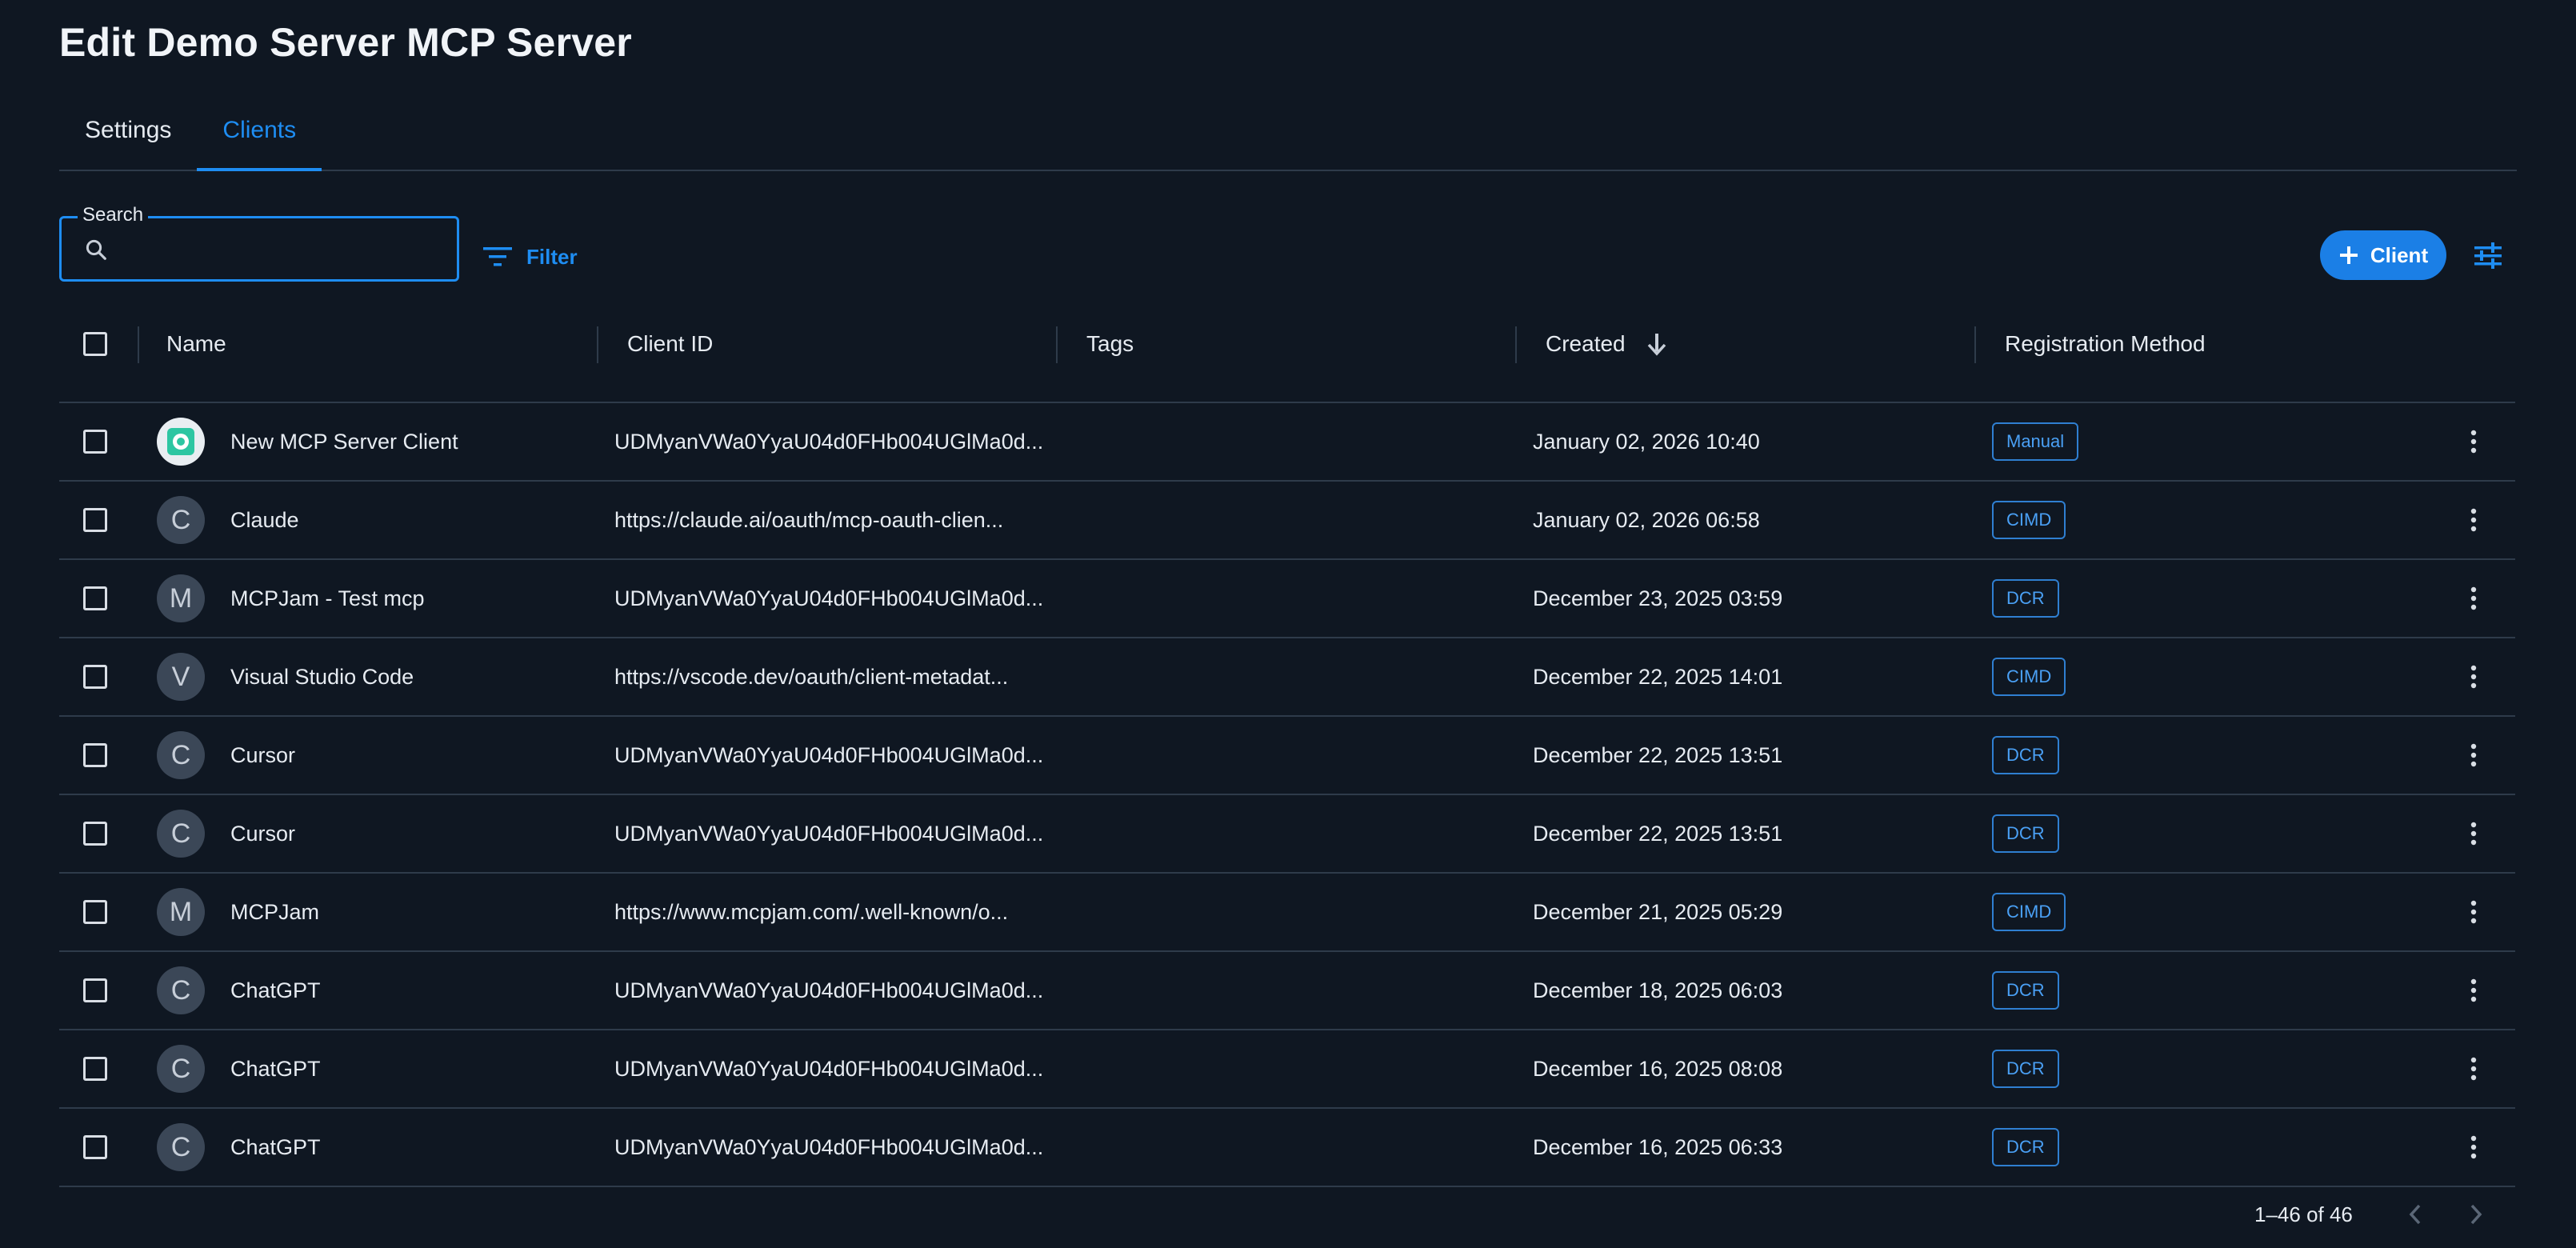  I want to click on select-all-checkbox, so click(95, 344).